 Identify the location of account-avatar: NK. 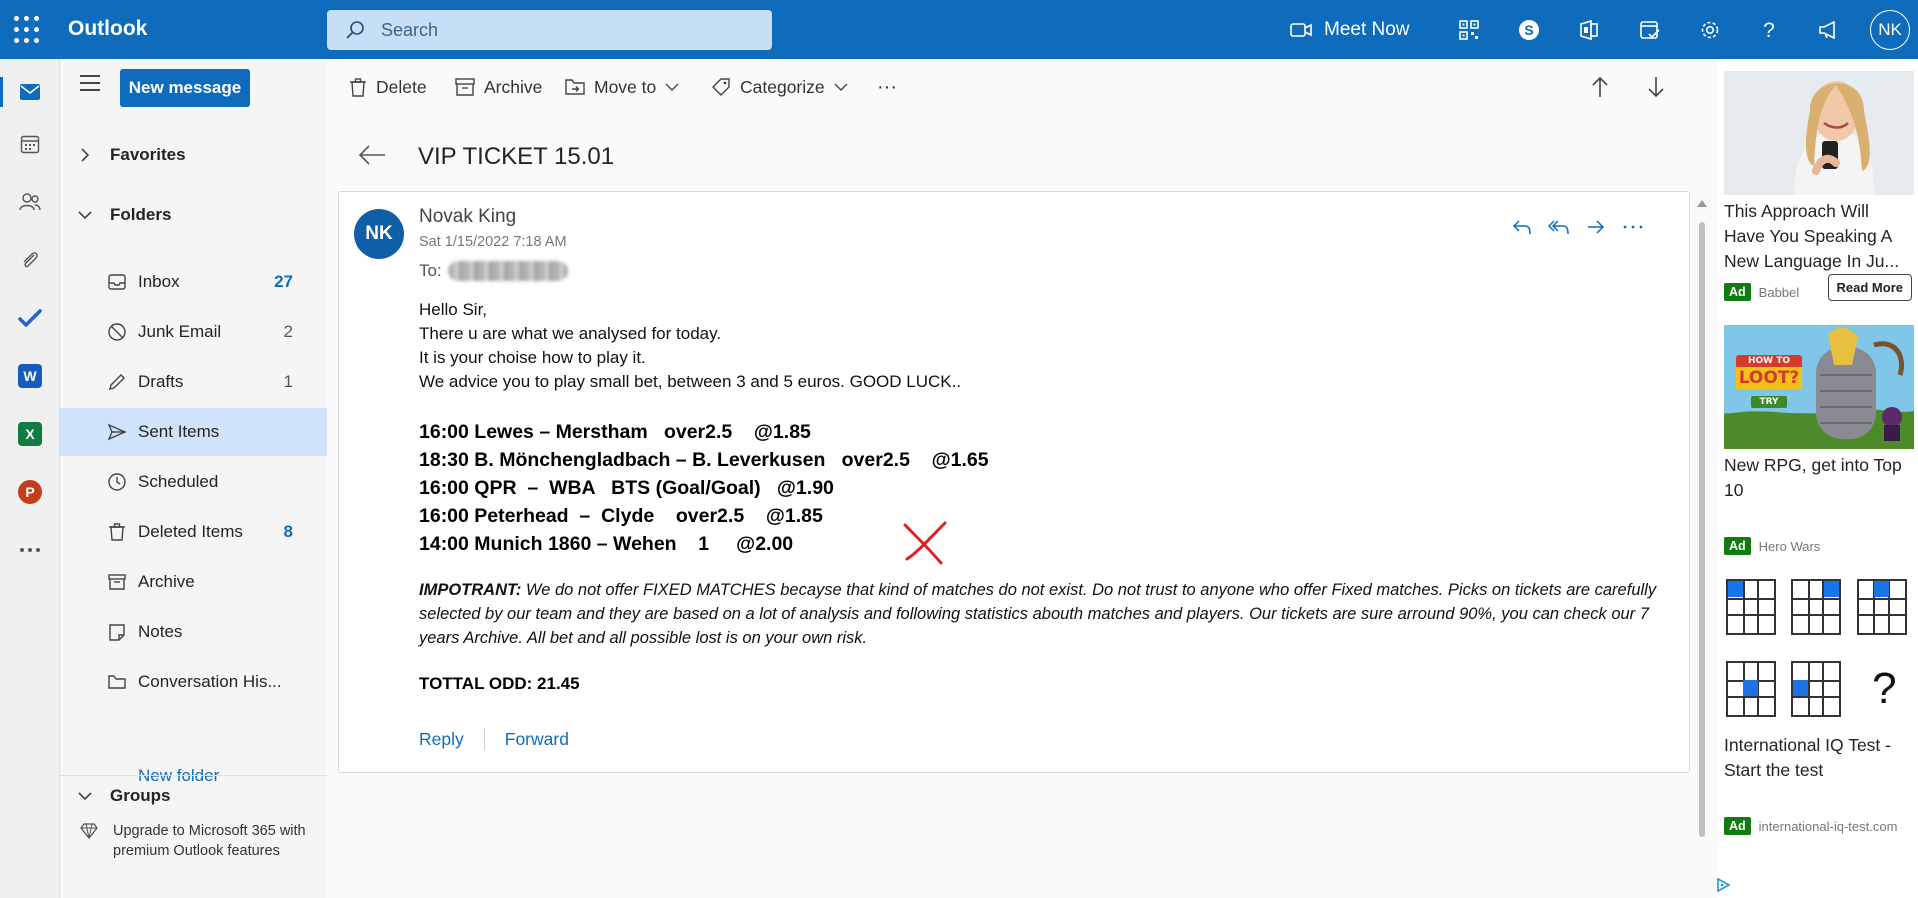
(1890, 30).